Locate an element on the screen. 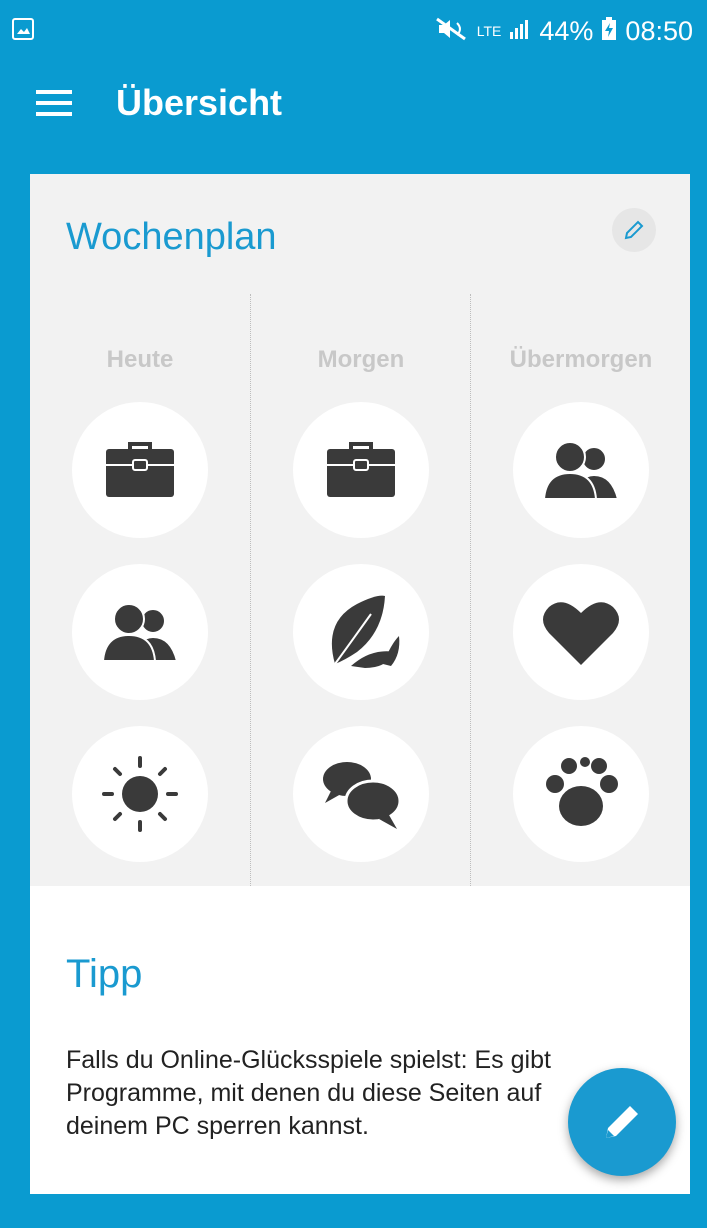 The image size is (707, 1228). page-title: Übersicht is located at coordinates (199, 102).